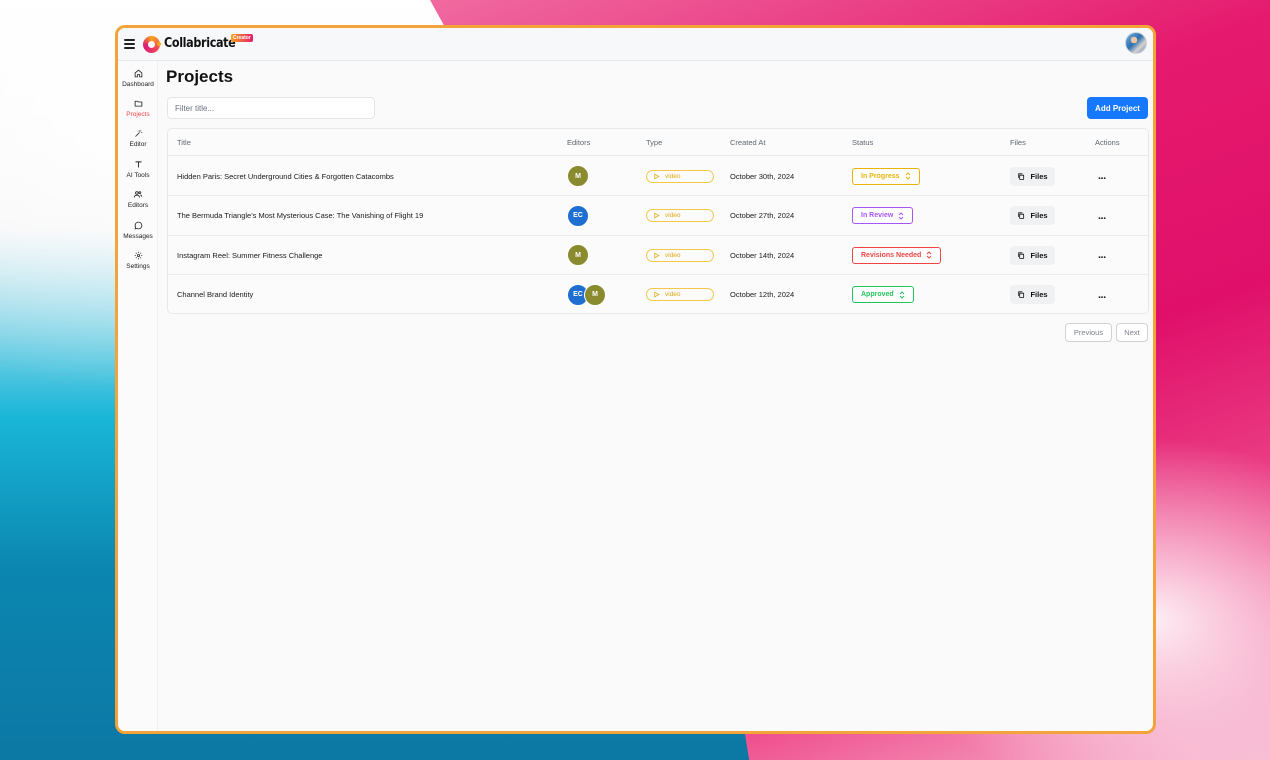 This screenshot has width=1270, height=760. What do you see at coordinates (138, 84) in the screenshot?
I see `sidebar-item-label: Dashboard` at bounding box center [138, 84].